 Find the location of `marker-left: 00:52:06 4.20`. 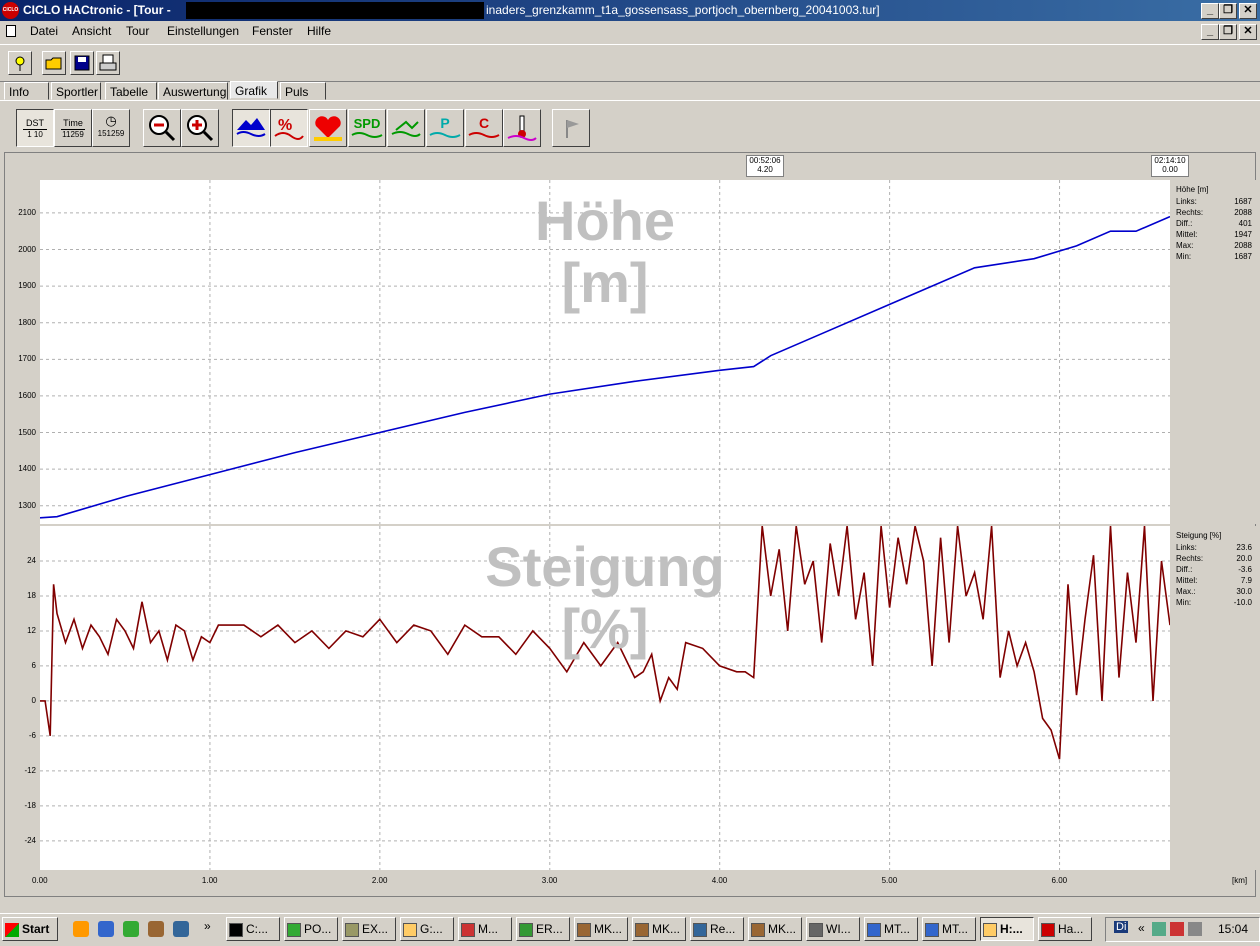

marker-left: 00:52:06 4.20 is located at coordinates (765, 166).